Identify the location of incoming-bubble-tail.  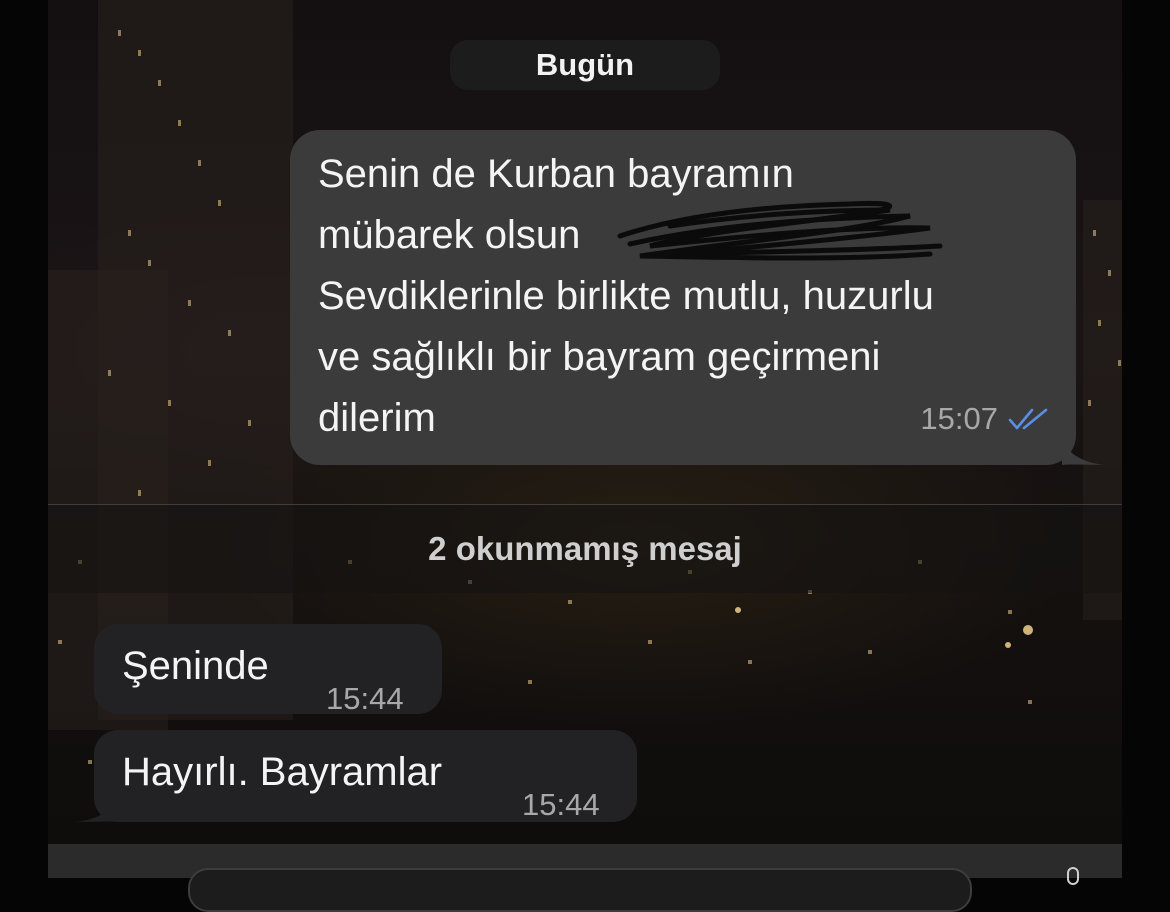
(97, 808).